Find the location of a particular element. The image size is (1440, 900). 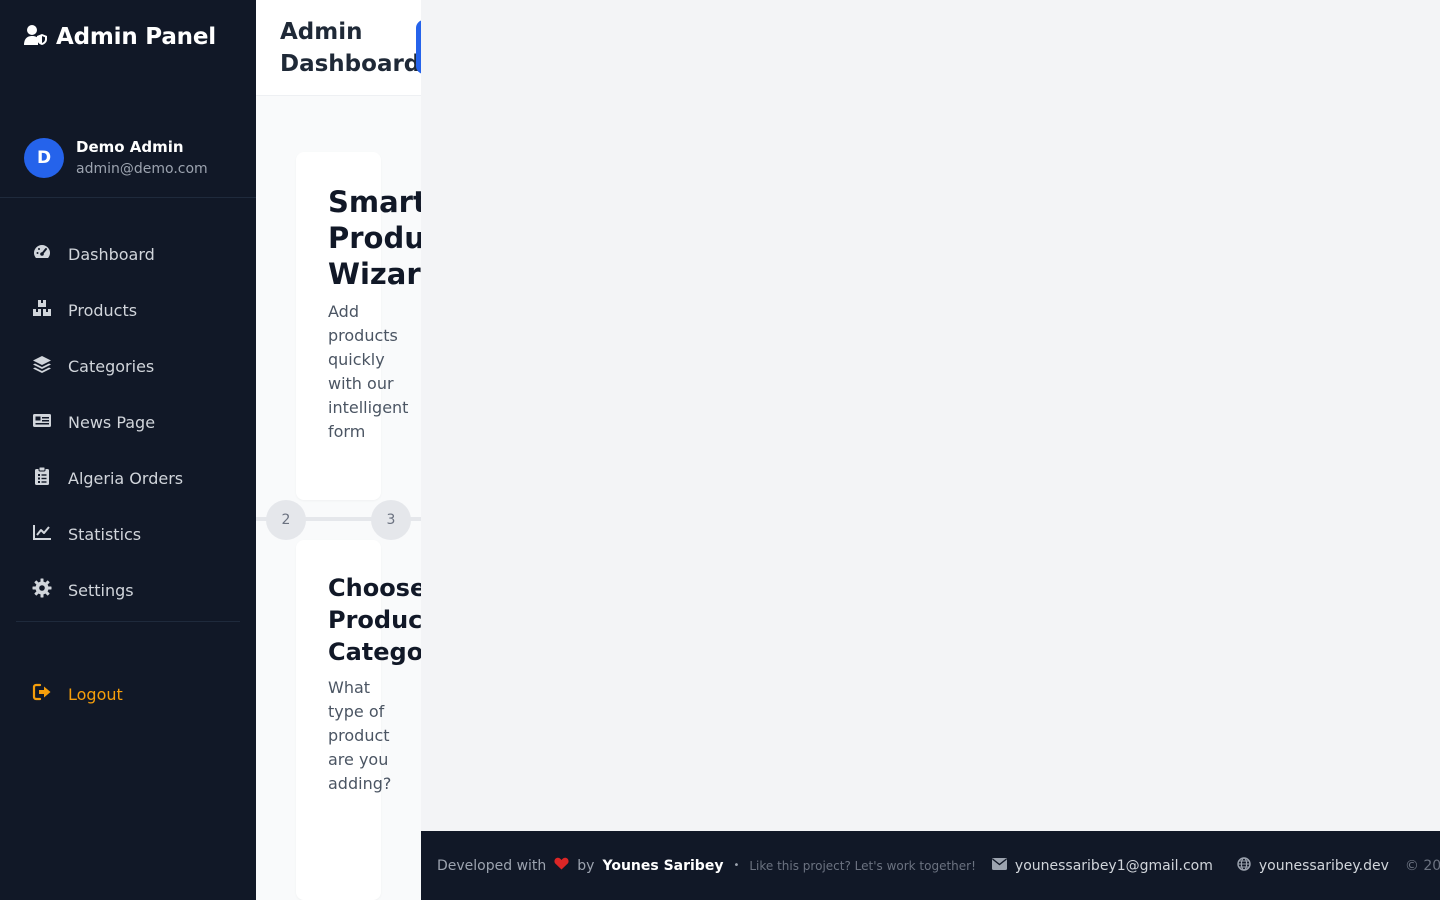

footer-tagline: Like this project? Let's work together! is located at coordinates (862, 865).